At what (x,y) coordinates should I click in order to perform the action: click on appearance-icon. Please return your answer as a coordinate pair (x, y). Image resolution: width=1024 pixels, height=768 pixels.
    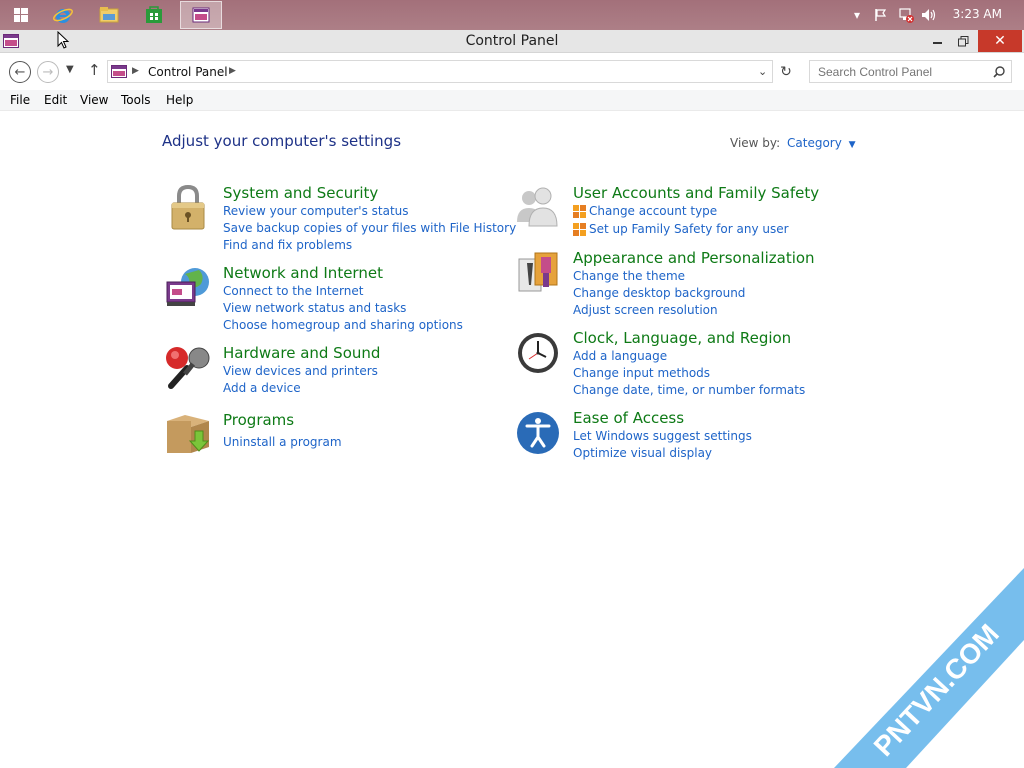
    Looking at the image, I should click on (538, 272).